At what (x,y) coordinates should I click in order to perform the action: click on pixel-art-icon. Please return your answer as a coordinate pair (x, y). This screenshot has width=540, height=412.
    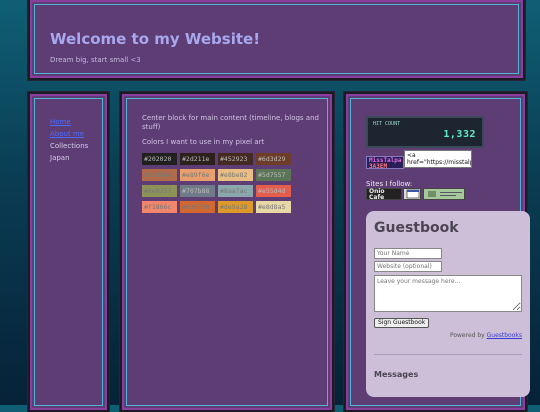
    Looking at the image, I should click on (445, 194).